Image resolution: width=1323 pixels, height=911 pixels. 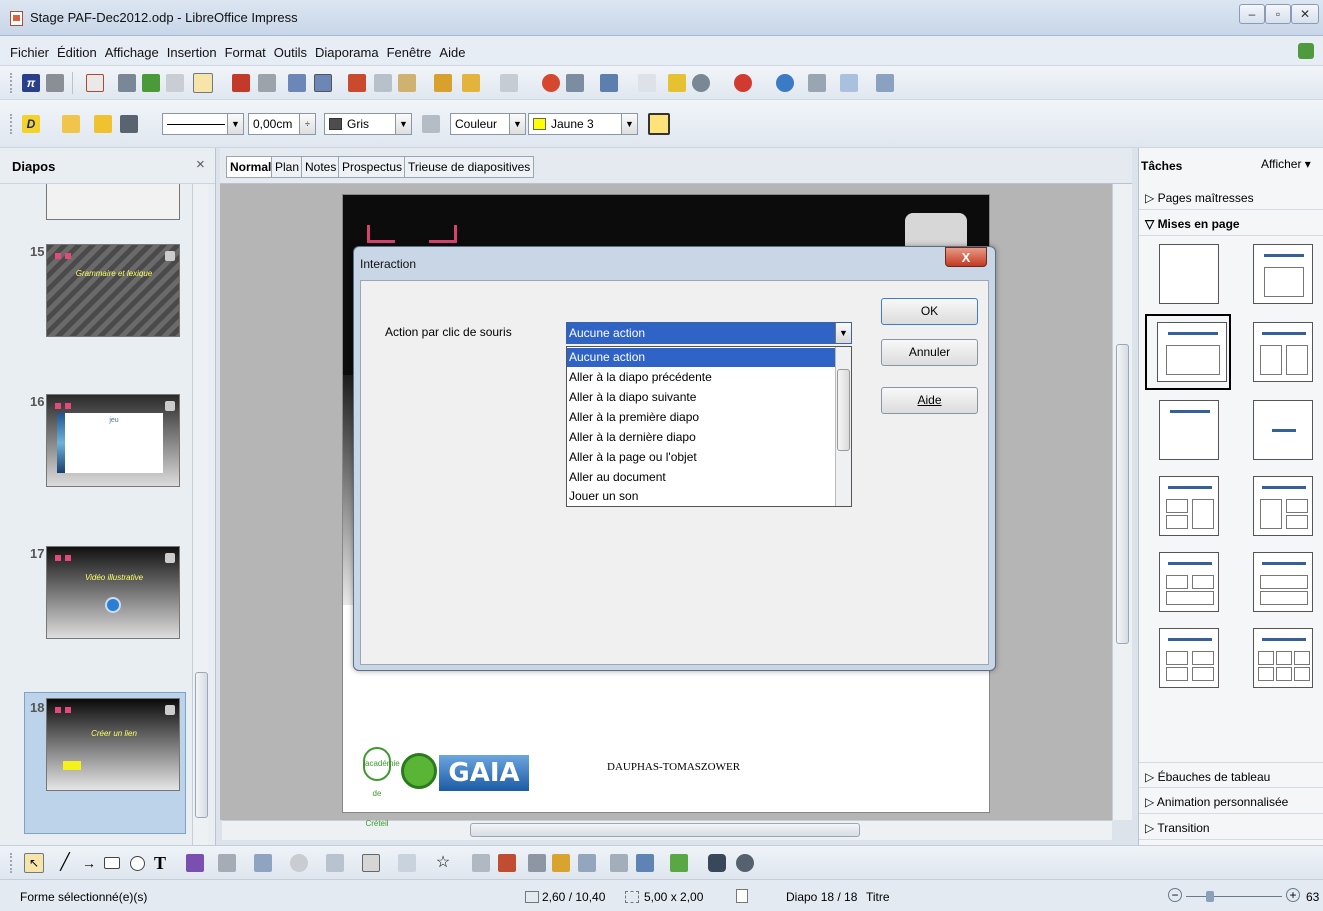 What do you see at coordinates (659, 124) in the screenshot?
I see `shadow-icon` at bounding box center [659, 124].